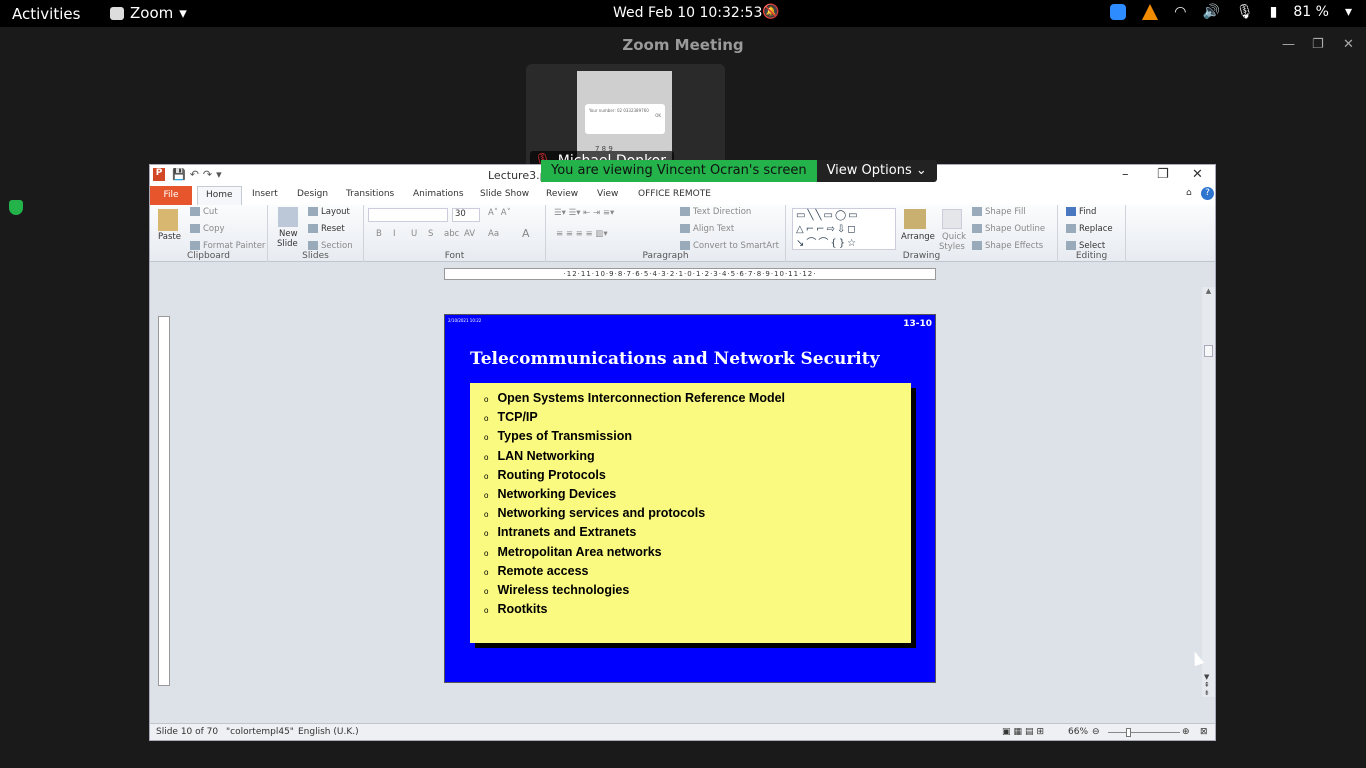 The width and height of the screenshot is (1366, 768). I want to click on copy-button: Copy, so click(207, 229).